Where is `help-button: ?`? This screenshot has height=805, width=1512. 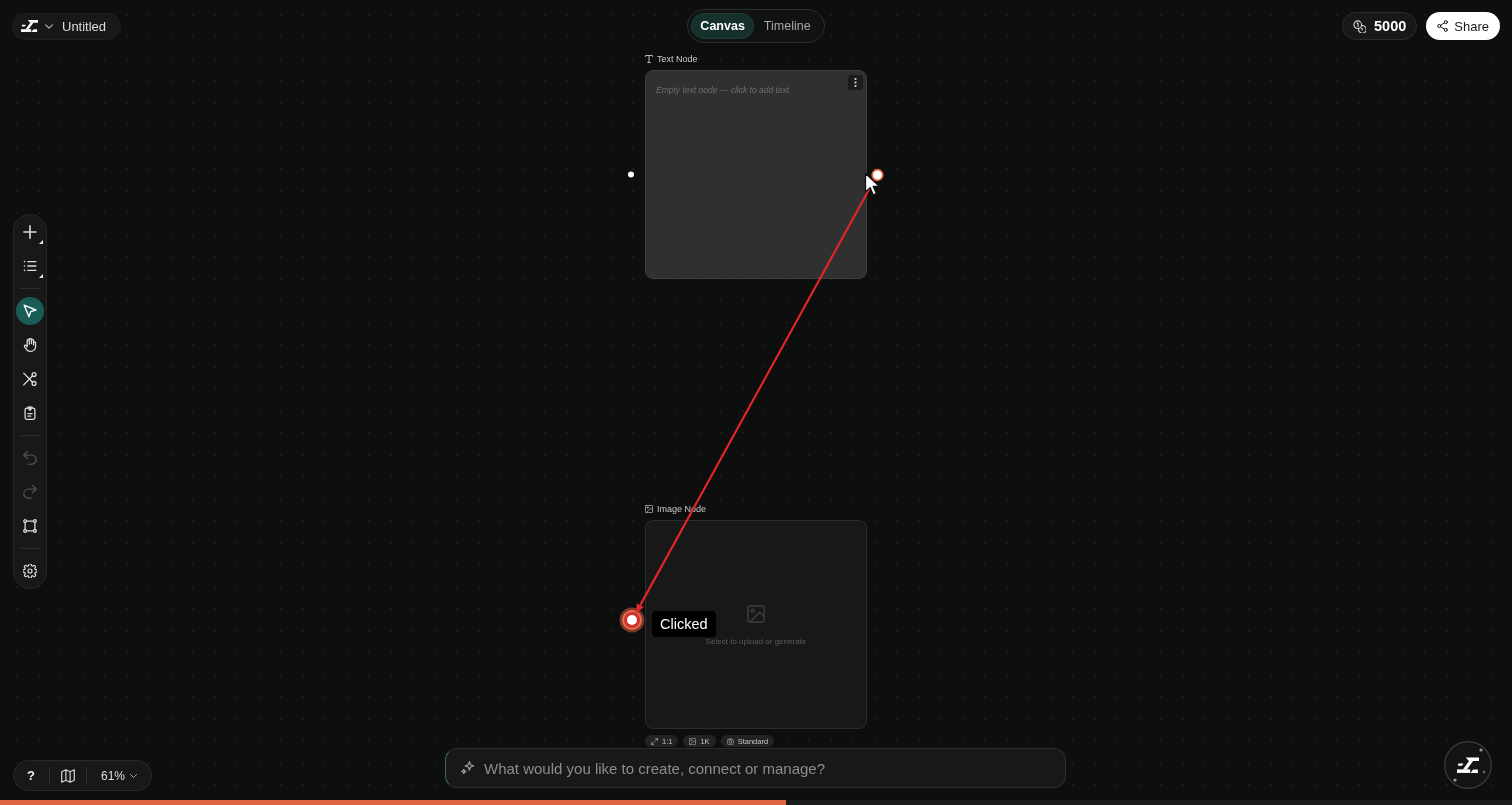
help-button: ? is located at coordinates (31, 775).